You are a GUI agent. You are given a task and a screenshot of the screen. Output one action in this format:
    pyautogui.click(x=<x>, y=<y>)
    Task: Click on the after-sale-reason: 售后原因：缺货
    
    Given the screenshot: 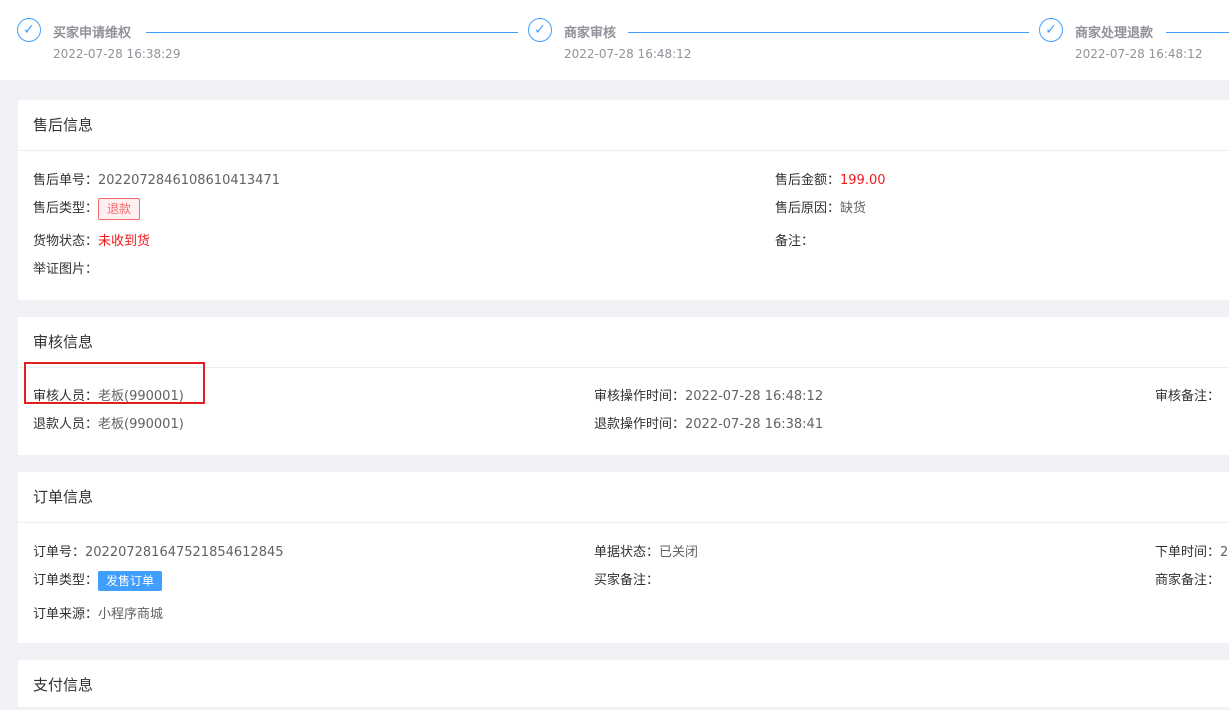 What is the action you would take?
    pyautogui.click(x=821, y=208)
    